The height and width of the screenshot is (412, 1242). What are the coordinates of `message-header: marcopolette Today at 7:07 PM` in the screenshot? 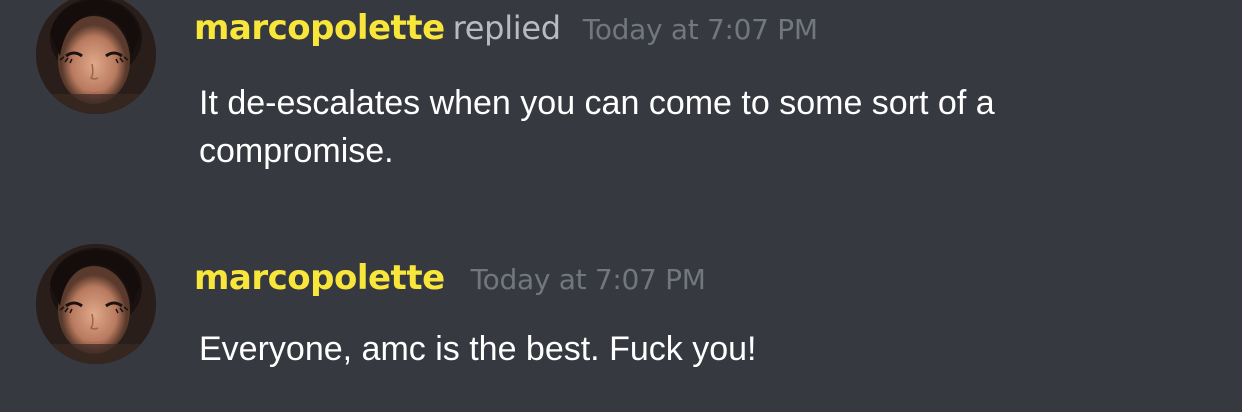 It's located at (450, 278).